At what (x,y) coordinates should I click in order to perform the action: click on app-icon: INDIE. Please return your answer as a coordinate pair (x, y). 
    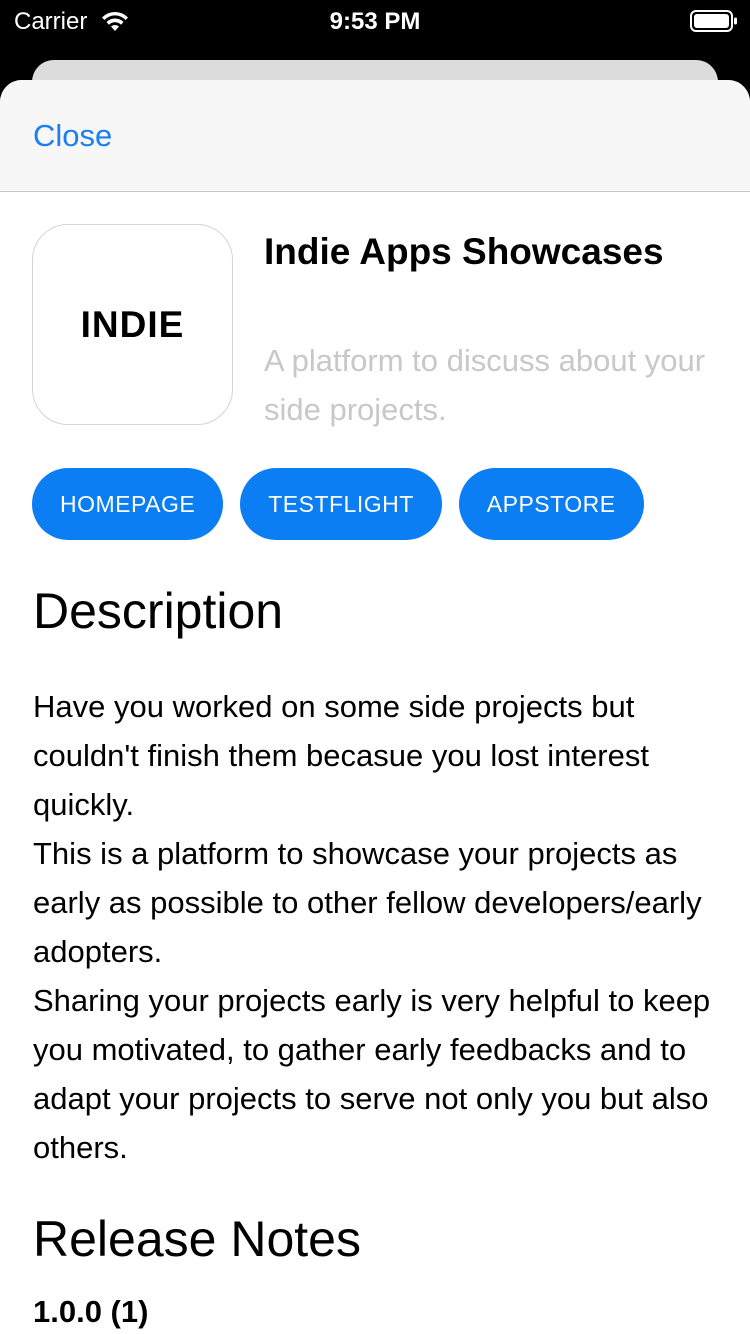
    Looking at the image, I should click on (132, 324).